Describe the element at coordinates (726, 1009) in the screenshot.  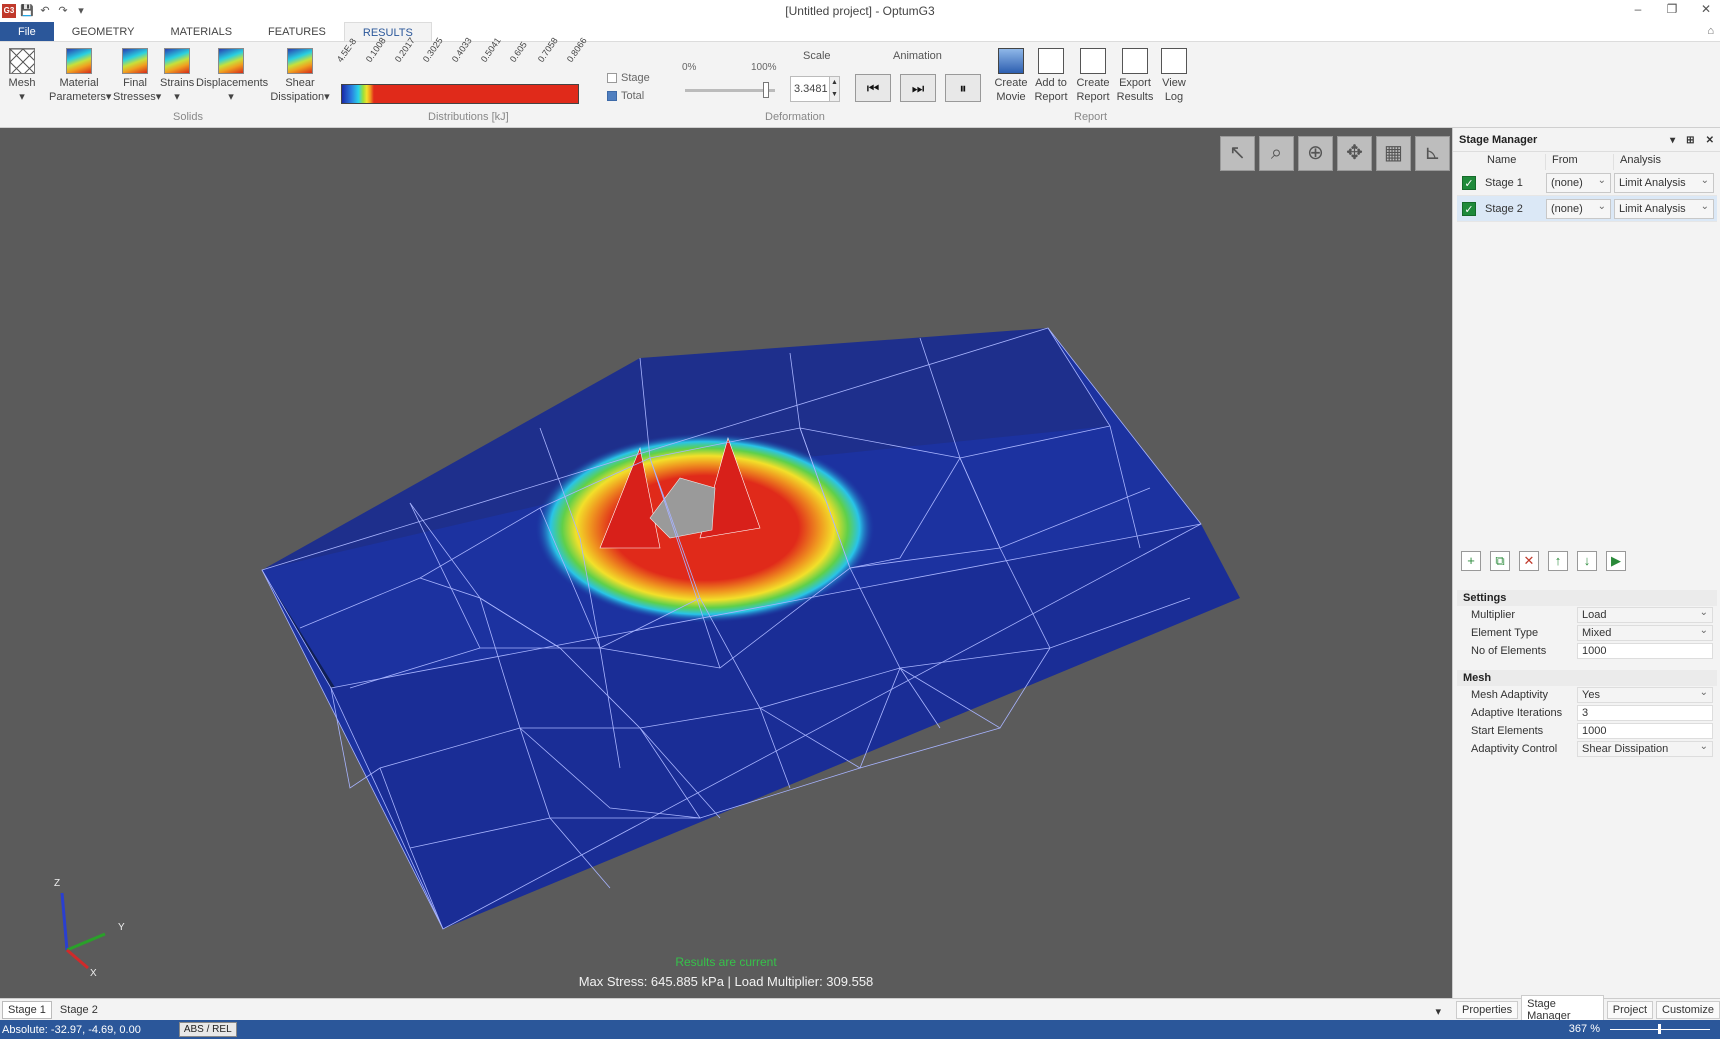
I see `stage-tab-bar: Stage 1 Stage 2 ▾` at that location.